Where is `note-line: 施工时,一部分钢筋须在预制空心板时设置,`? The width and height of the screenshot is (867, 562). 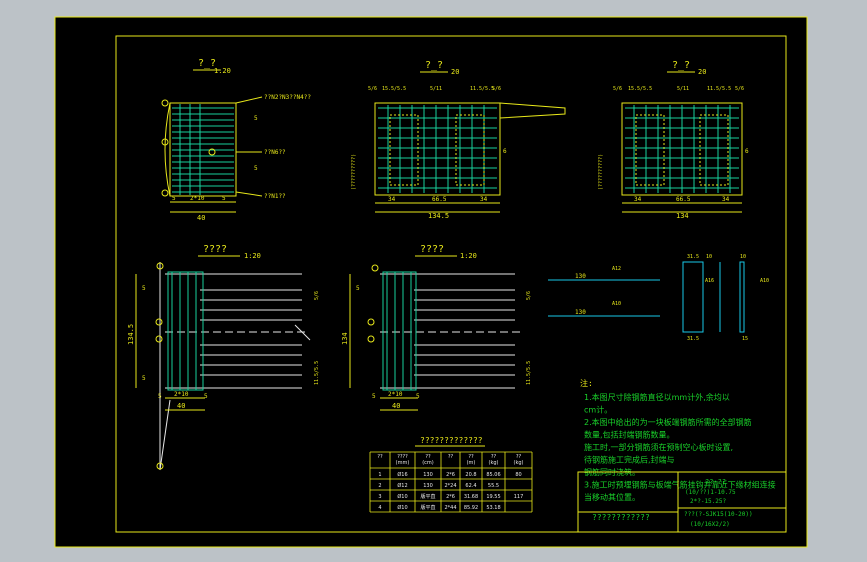 note-line: 施工时,一部分钢筋须在预制空心板时设置, is located at coordinates (658, 447).